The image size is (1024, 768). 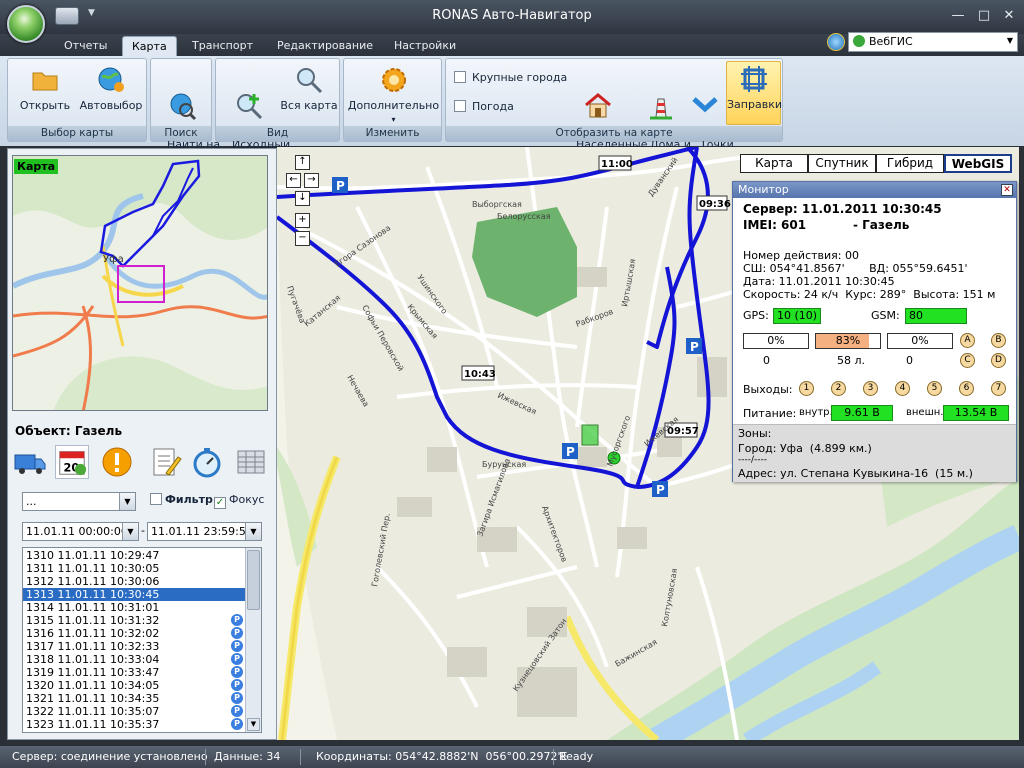 I want to click on map-source-select: ВебГИС ▼, so click(x=933, y=42).